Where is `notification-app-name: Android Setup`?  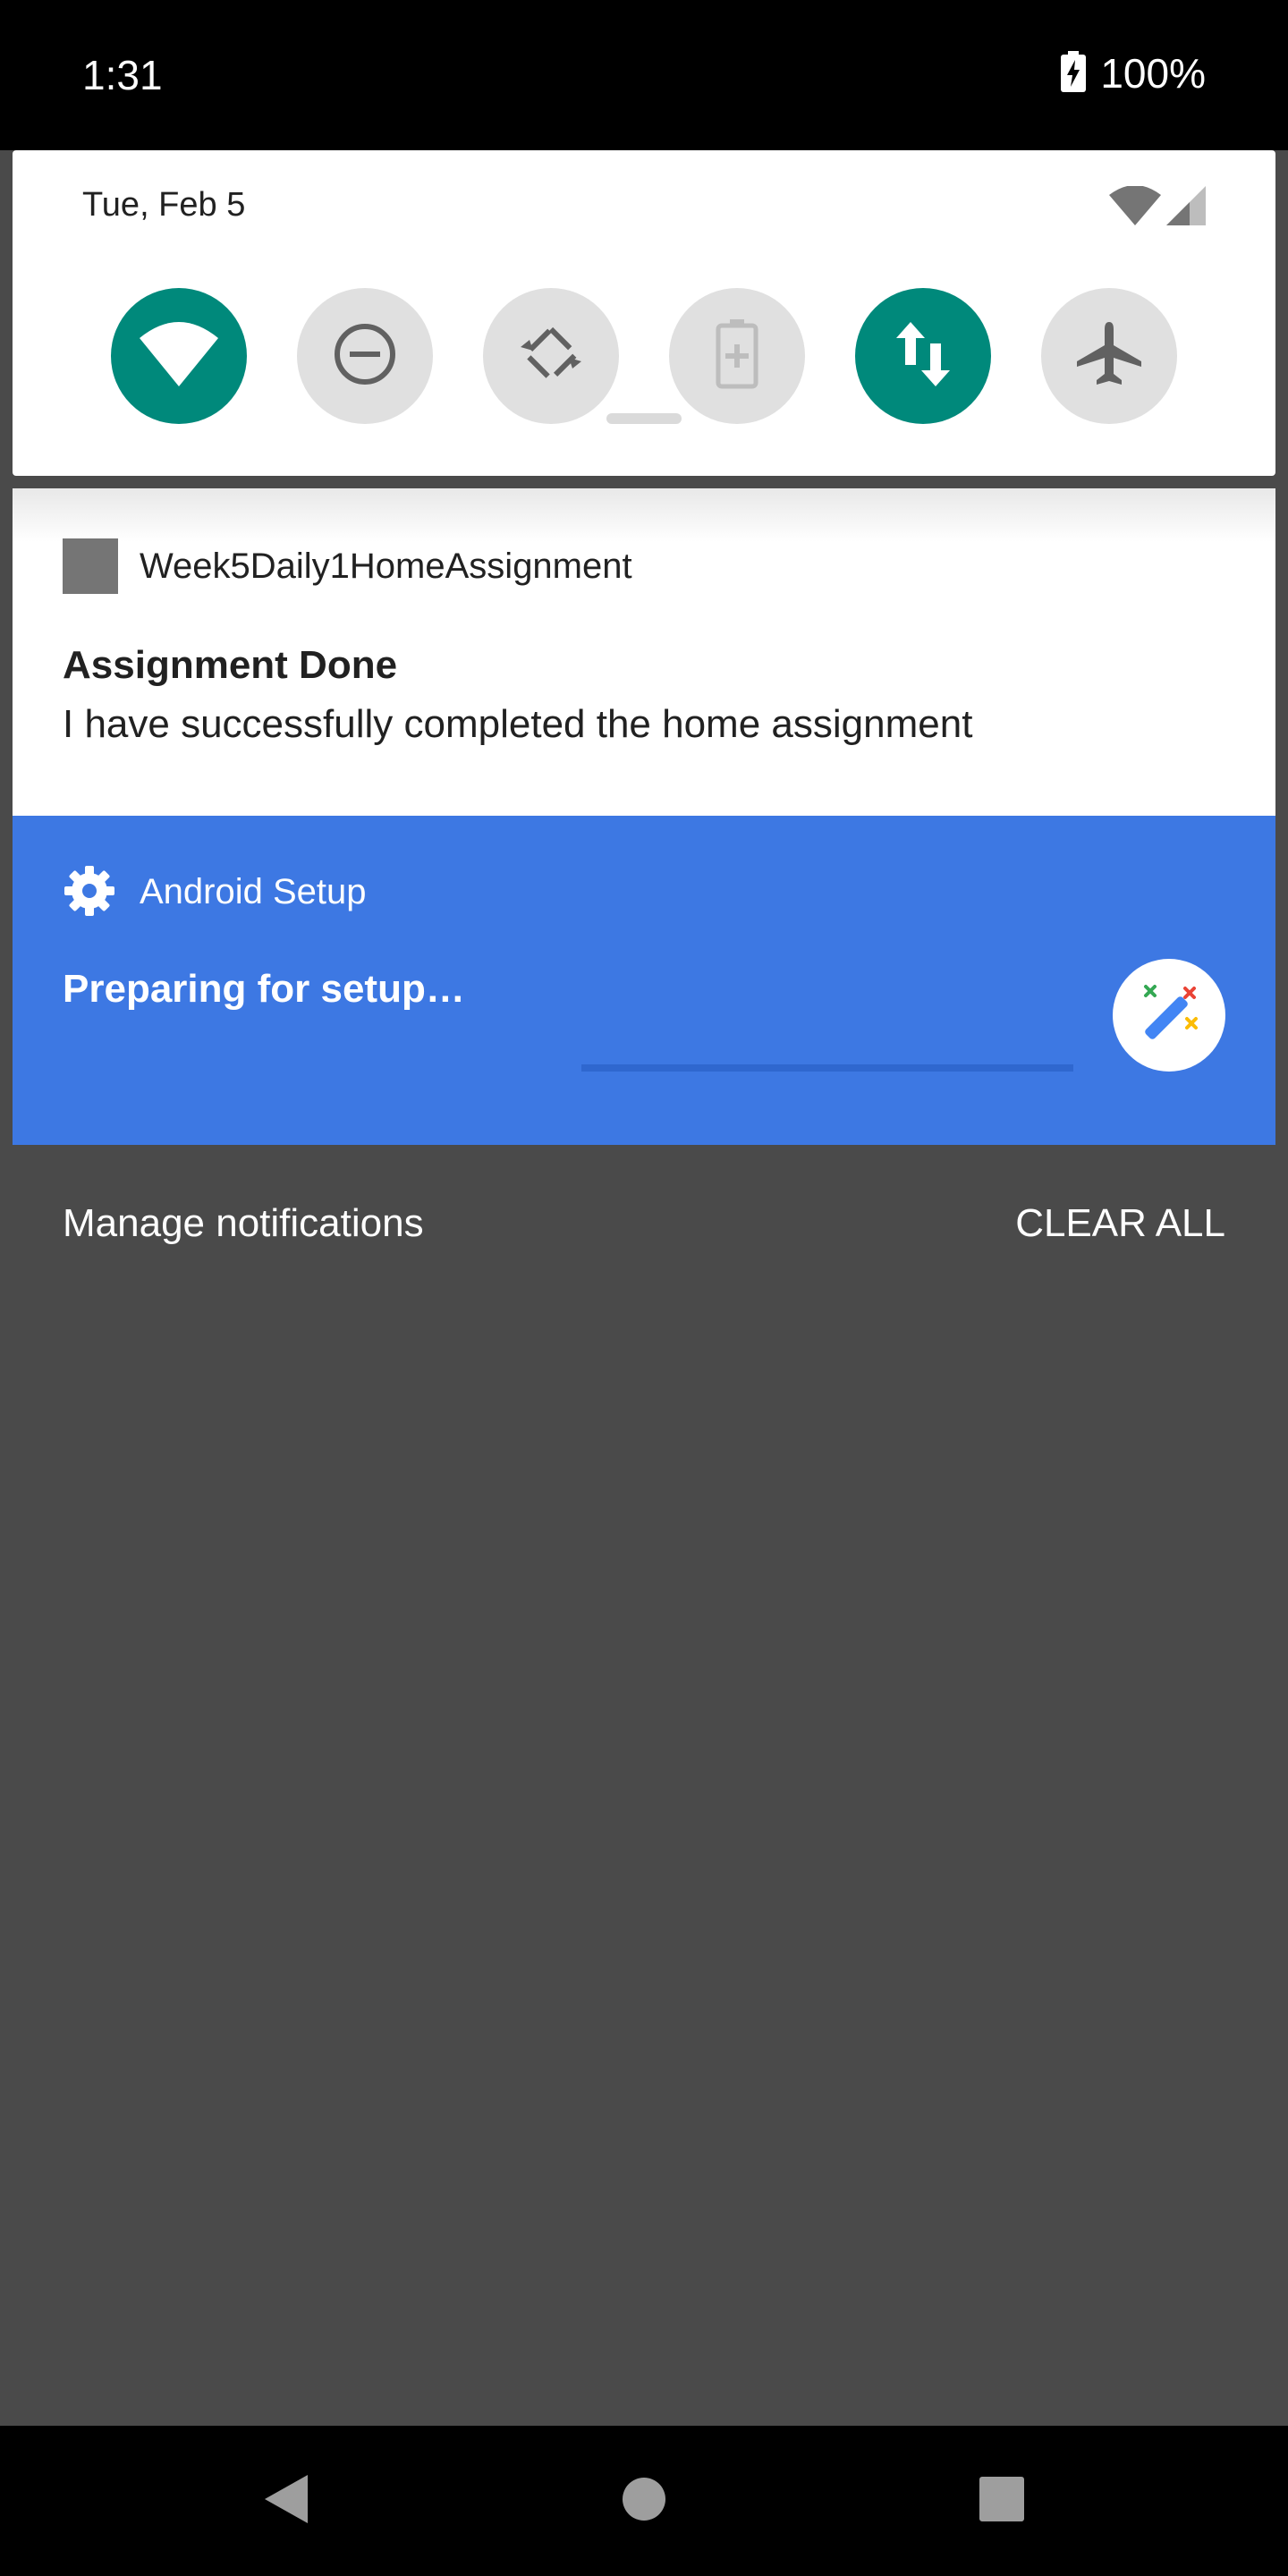 notification-app-name: Android Setup is located at coordinates (253, 891).